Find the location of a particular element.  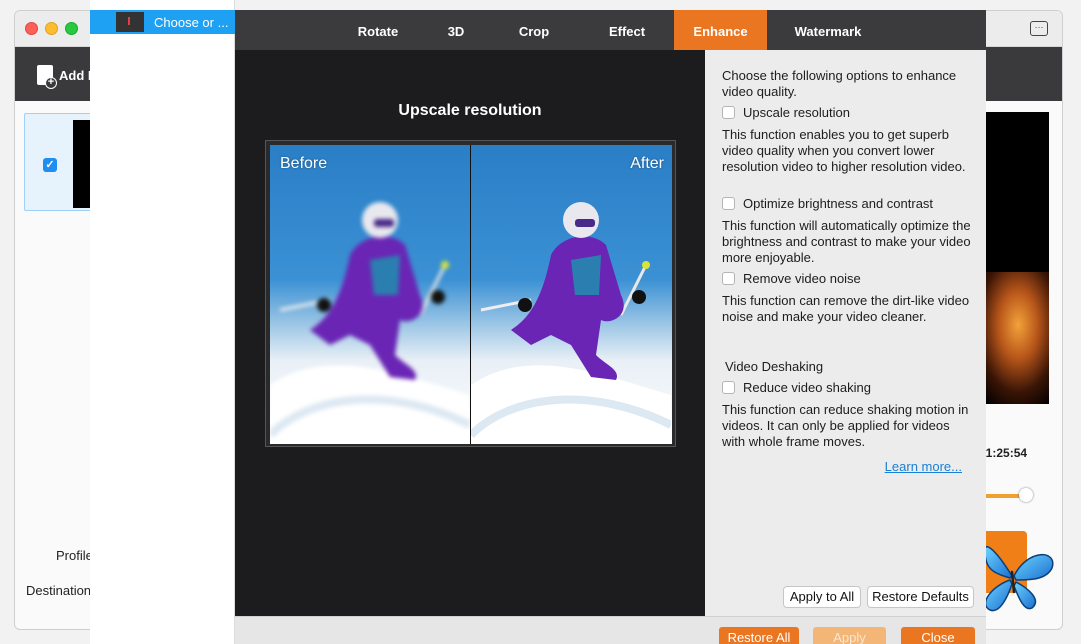

optimize-brightness-label: Optimize brightness and contrast is located at coordinates (838, 203).